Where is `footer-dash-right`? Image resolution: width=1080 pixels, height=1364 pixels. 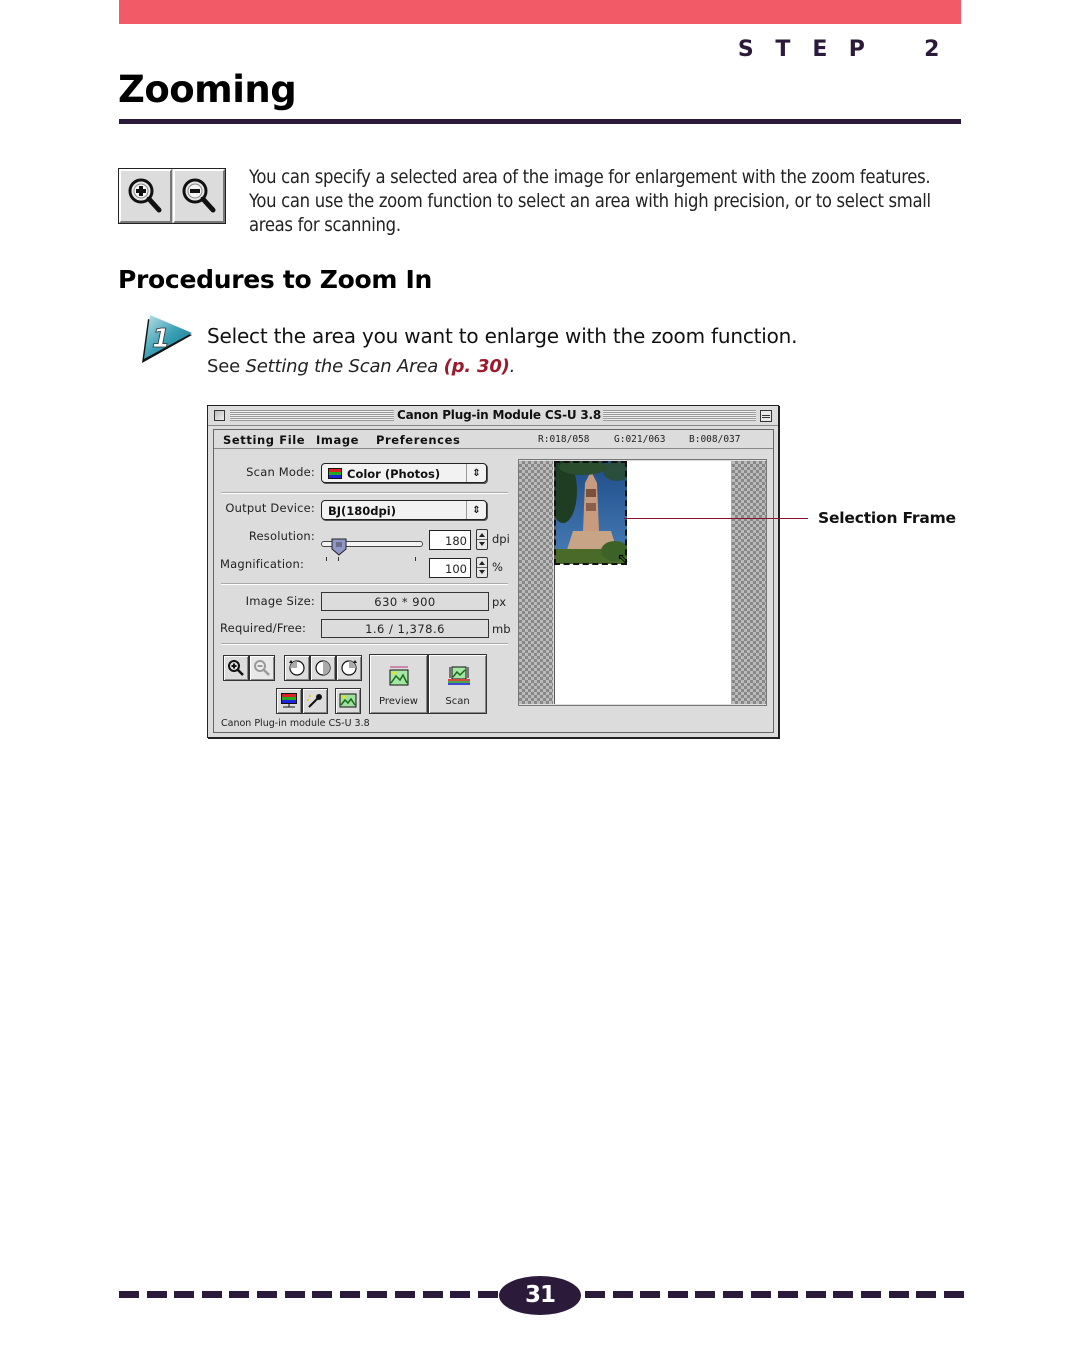
footer-dash-right is located at coordinates (778, 1295).